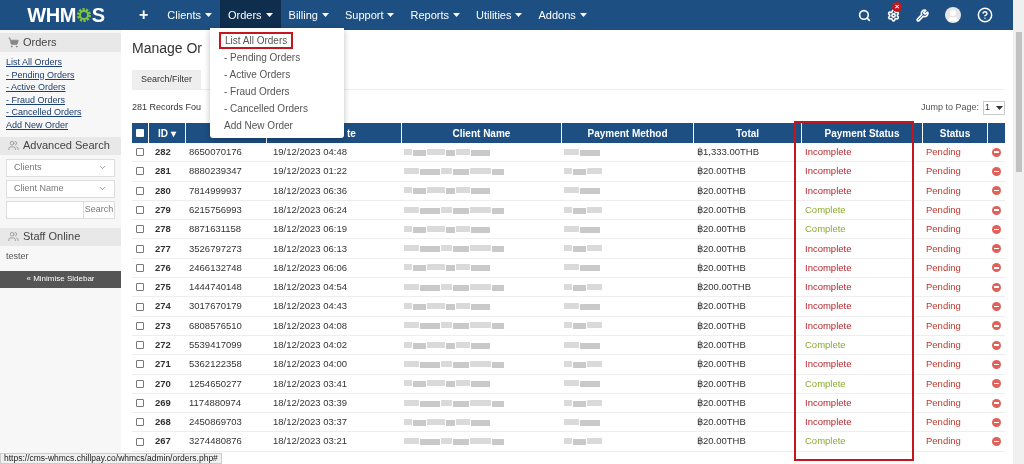 This screenshot has height=464, width=1024. What do you see at coordinates (310, 344) in the screenshot?
I see `order-date: 18/12/2023 04:02` at bounding box center [310, 344].